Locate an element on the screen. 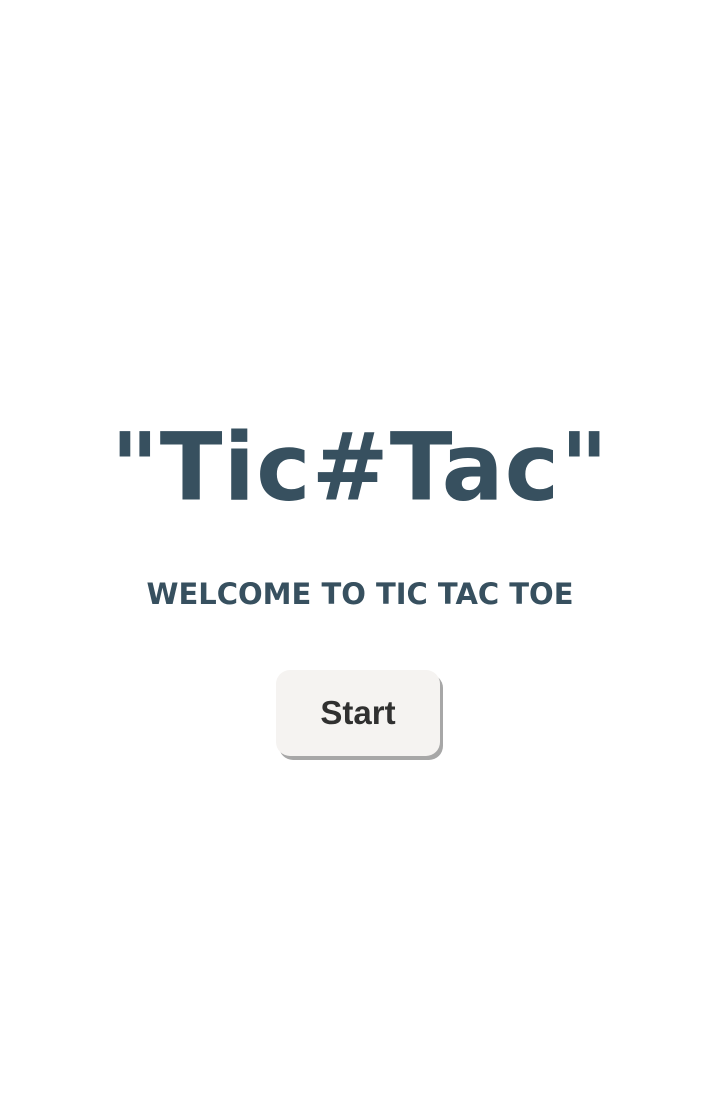 Image resolution: width=720 pixels, height=1118 pixels. app-title: "Tic#Tac" is located at coordinates (360, 467).